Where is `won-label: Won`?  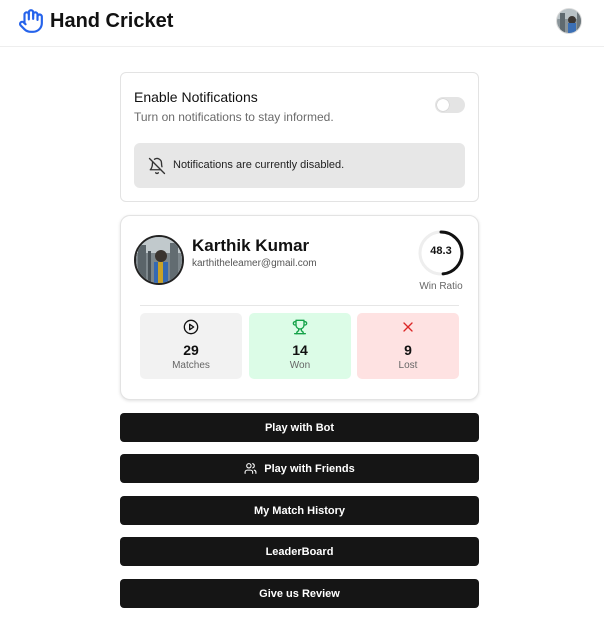 won-label: Won is located at coordinates (300, 365).